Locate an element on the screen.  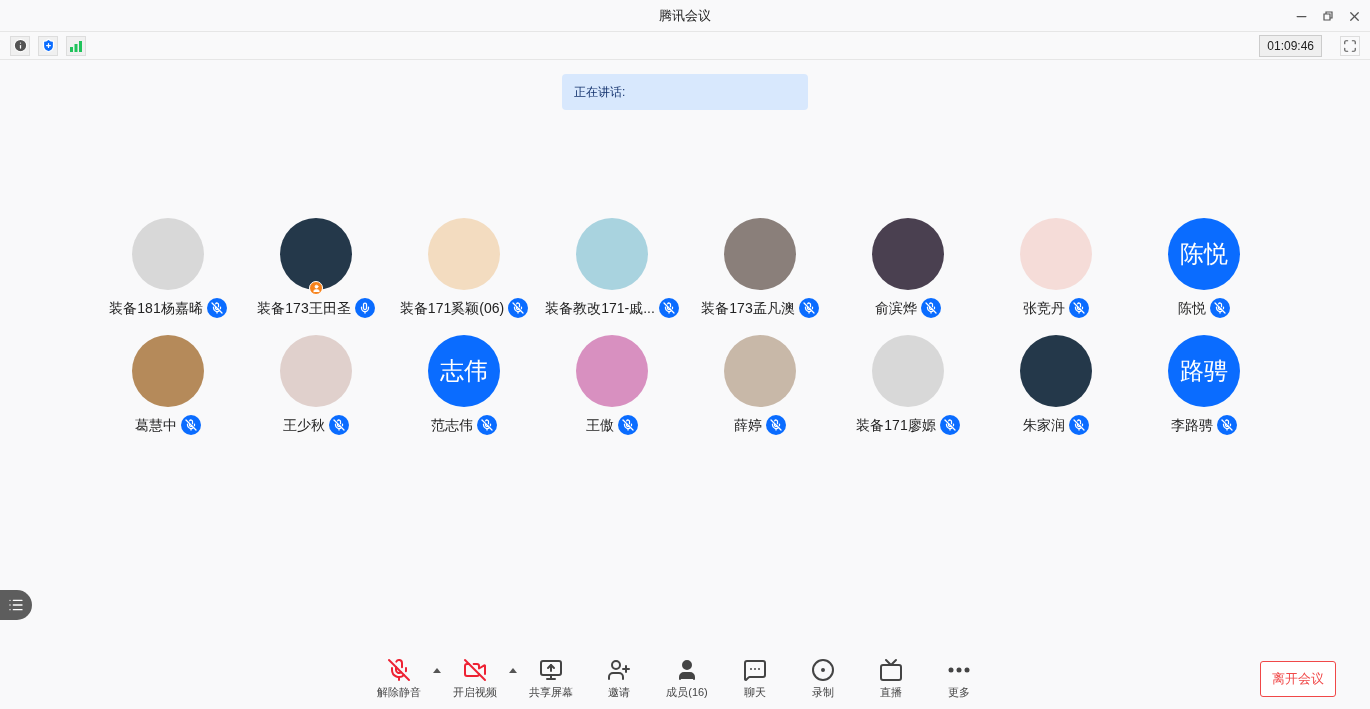
toolbar-button: 共享屏幕 is located at coordinates (551, 679).